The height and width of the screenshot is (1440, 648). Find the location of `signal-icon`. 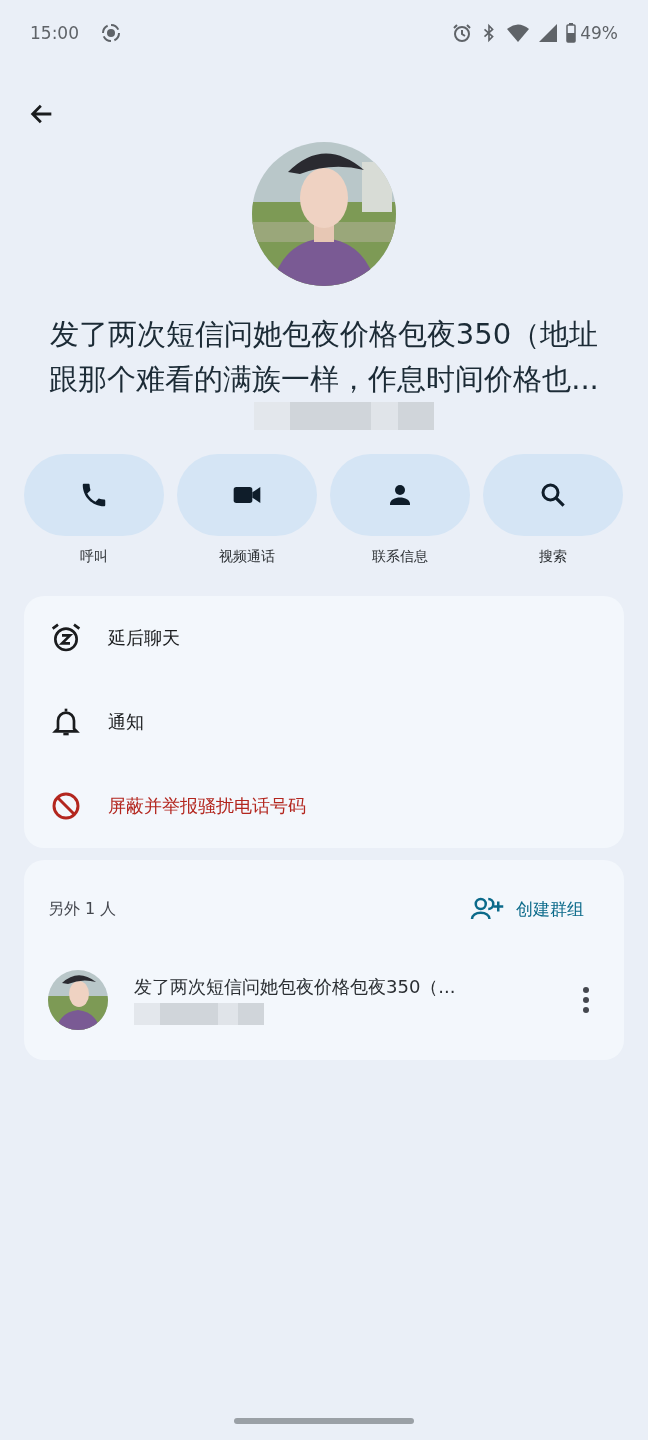

signal-icon is located at coordinates (548, 33).